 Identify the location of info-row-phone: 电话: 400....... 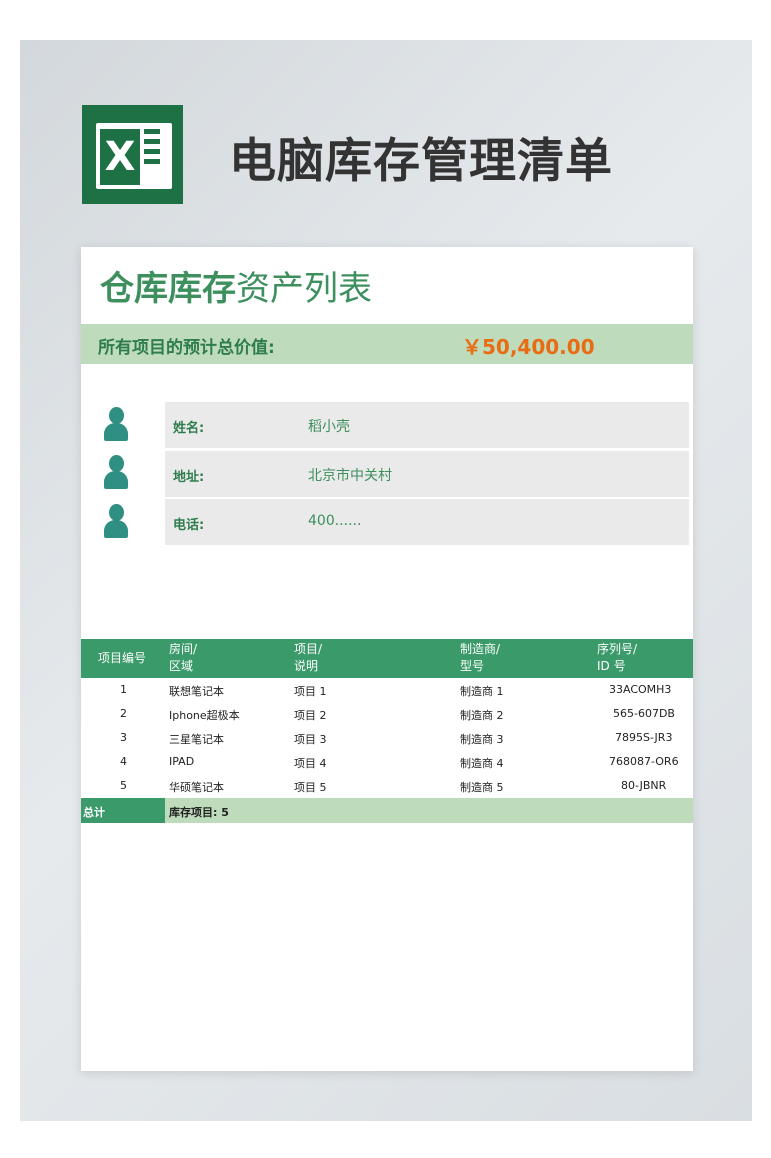
(427, 522).